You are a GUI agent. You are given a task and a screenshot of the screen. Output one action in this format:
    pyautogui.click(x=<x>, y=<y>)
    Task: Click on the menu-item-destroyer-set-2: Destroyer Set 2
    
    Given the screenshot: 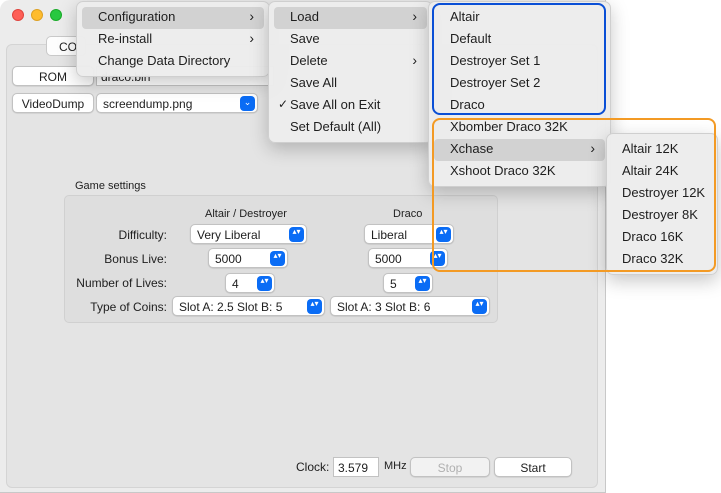 What is the action you would take?
    pyautogui.click(x=519, y=84)
    